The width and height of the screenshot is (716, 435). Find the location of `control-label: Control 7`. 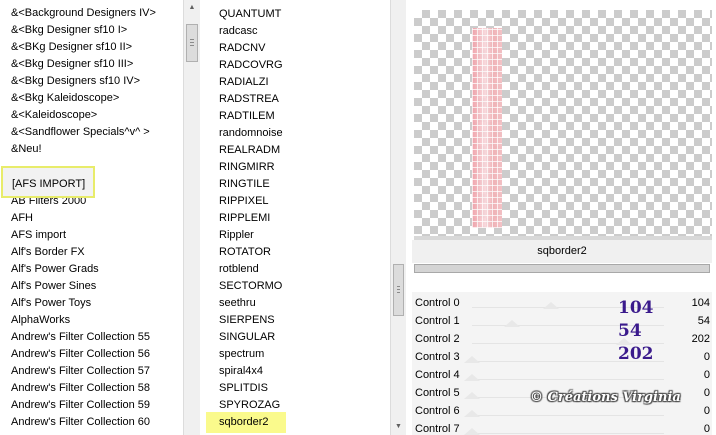

control-label: Control 7 is located at coordinates (437, 429).